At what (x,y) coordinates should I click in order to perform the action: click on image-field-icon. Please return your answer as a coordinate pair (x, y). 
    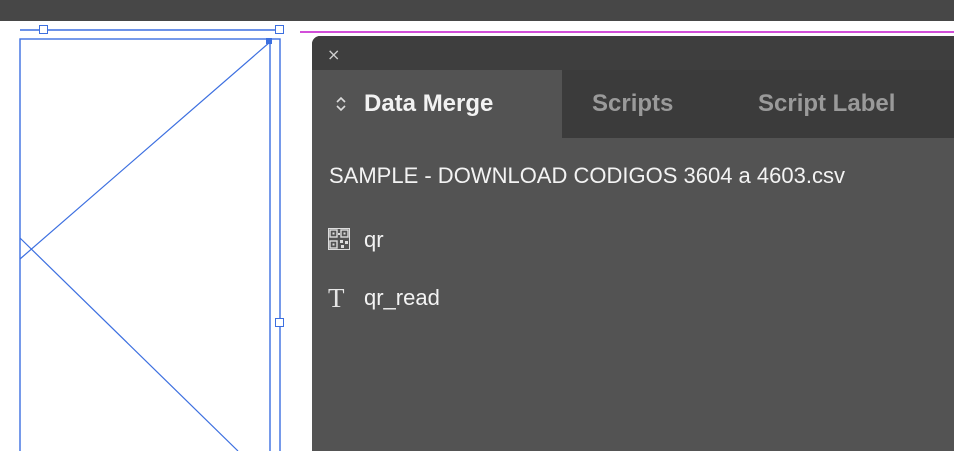
    Looking at the image, I should click on (339, 239).